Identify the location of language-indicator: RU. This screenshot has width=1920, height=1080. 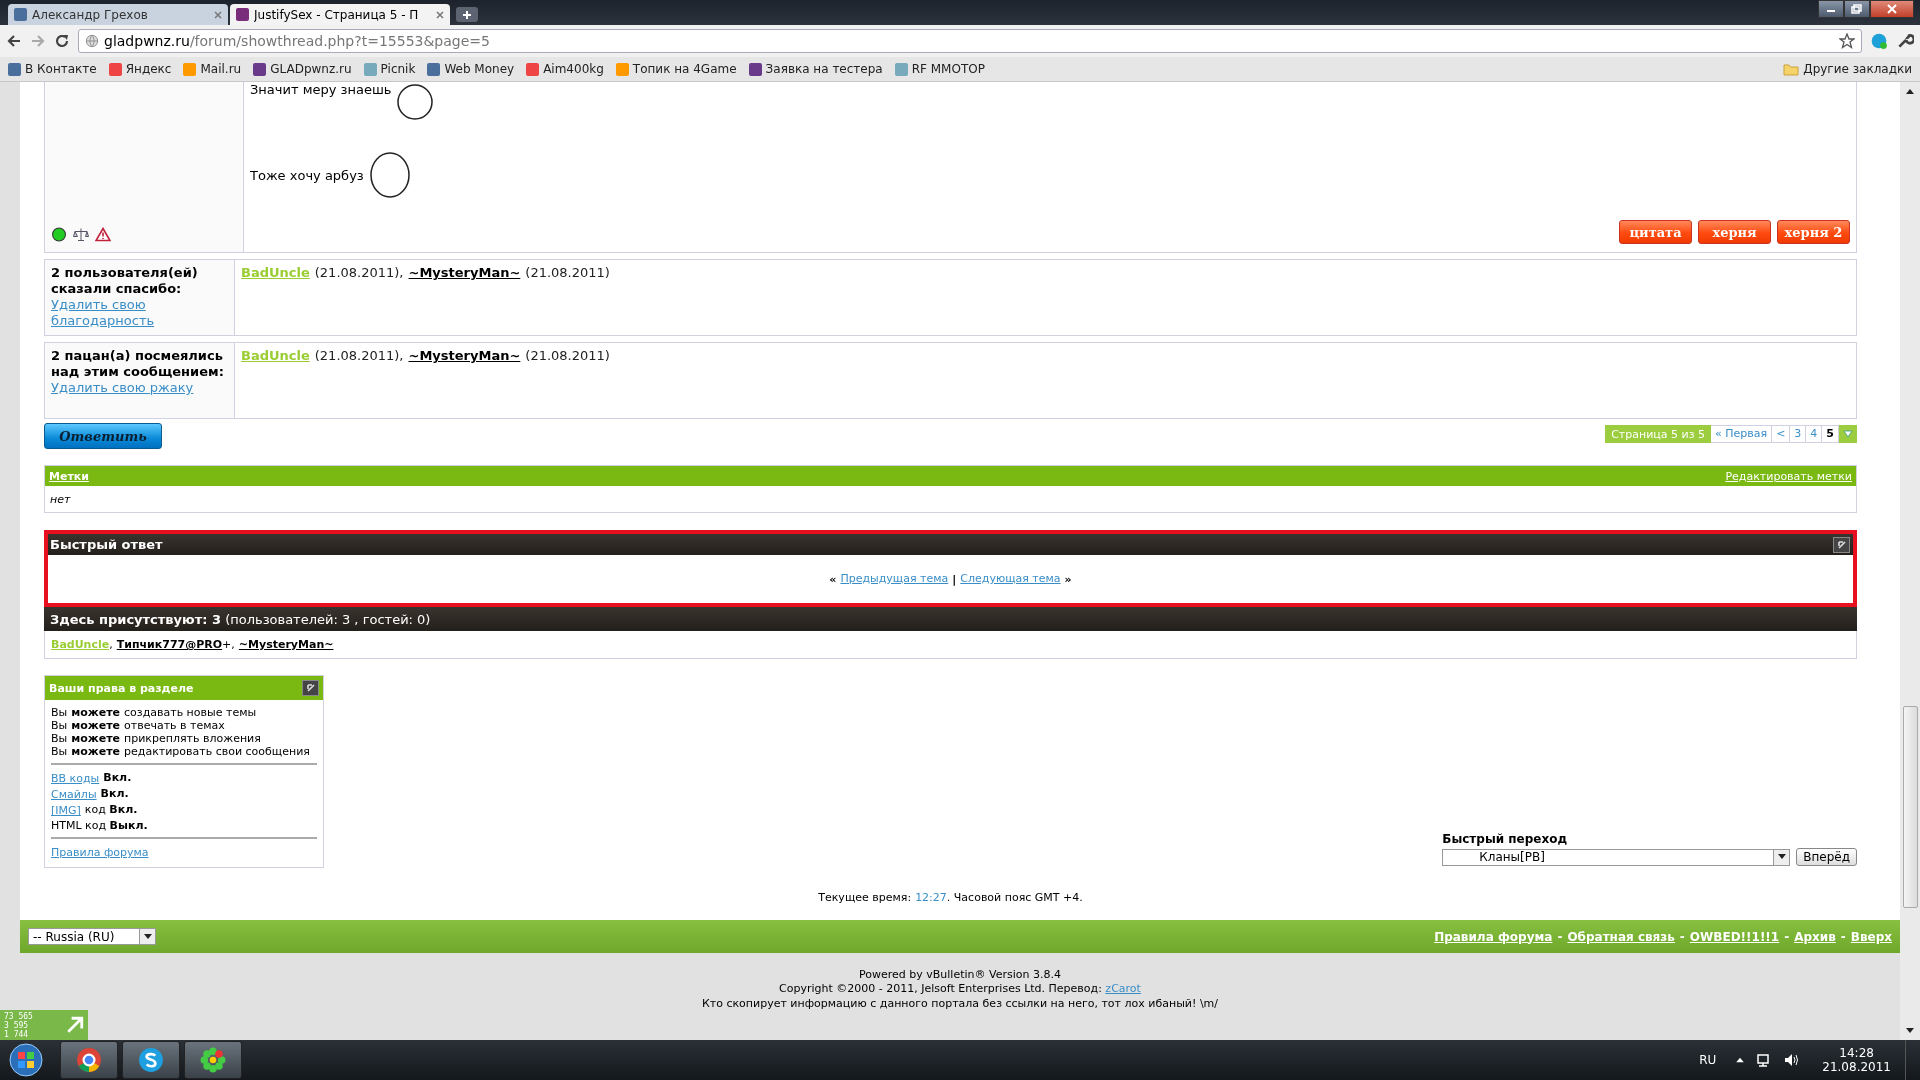
(1708, 1060).